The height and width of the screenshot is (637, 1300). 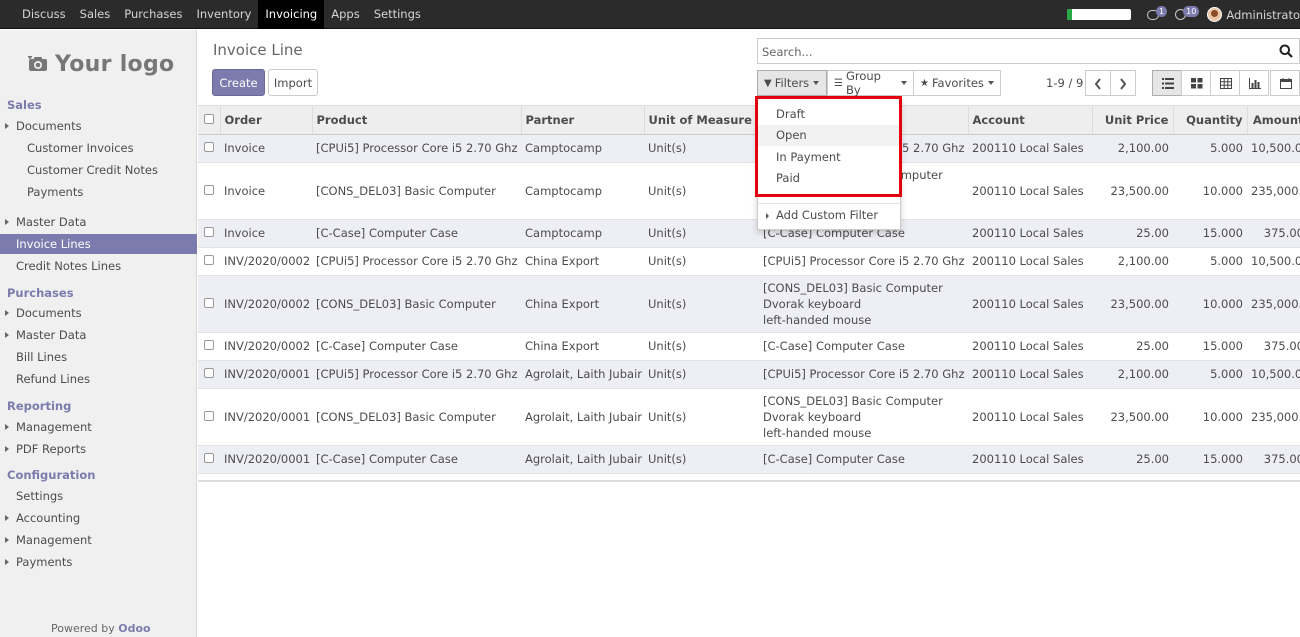 What do you see at coordinates (83, 628) in the screenshot?
I see `powered-by-text: Powered by` at bounding box center [83, 628].